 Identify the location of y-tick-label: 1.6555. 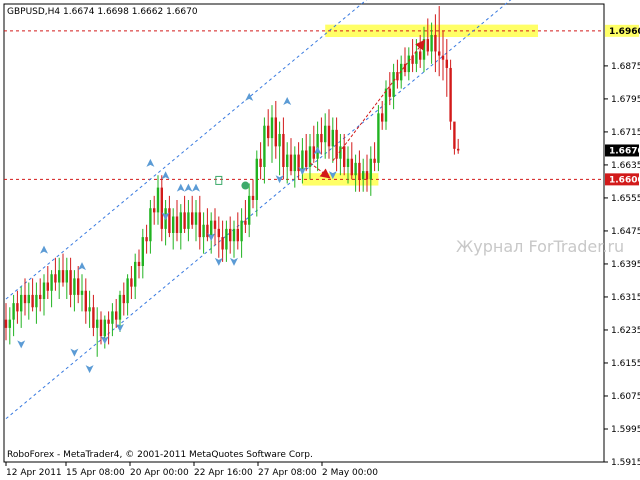
(625, 199).